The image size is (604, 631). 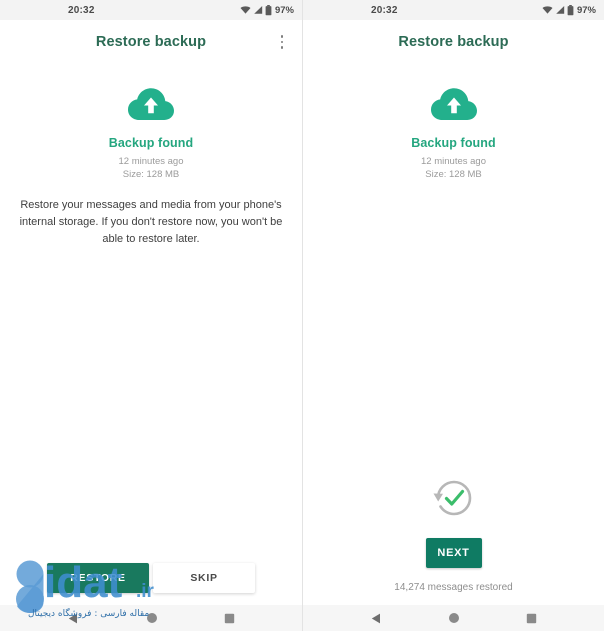 I want to click on restore-complete-section: NEXT 14,274 messages restored, so click(x=453, y=538).